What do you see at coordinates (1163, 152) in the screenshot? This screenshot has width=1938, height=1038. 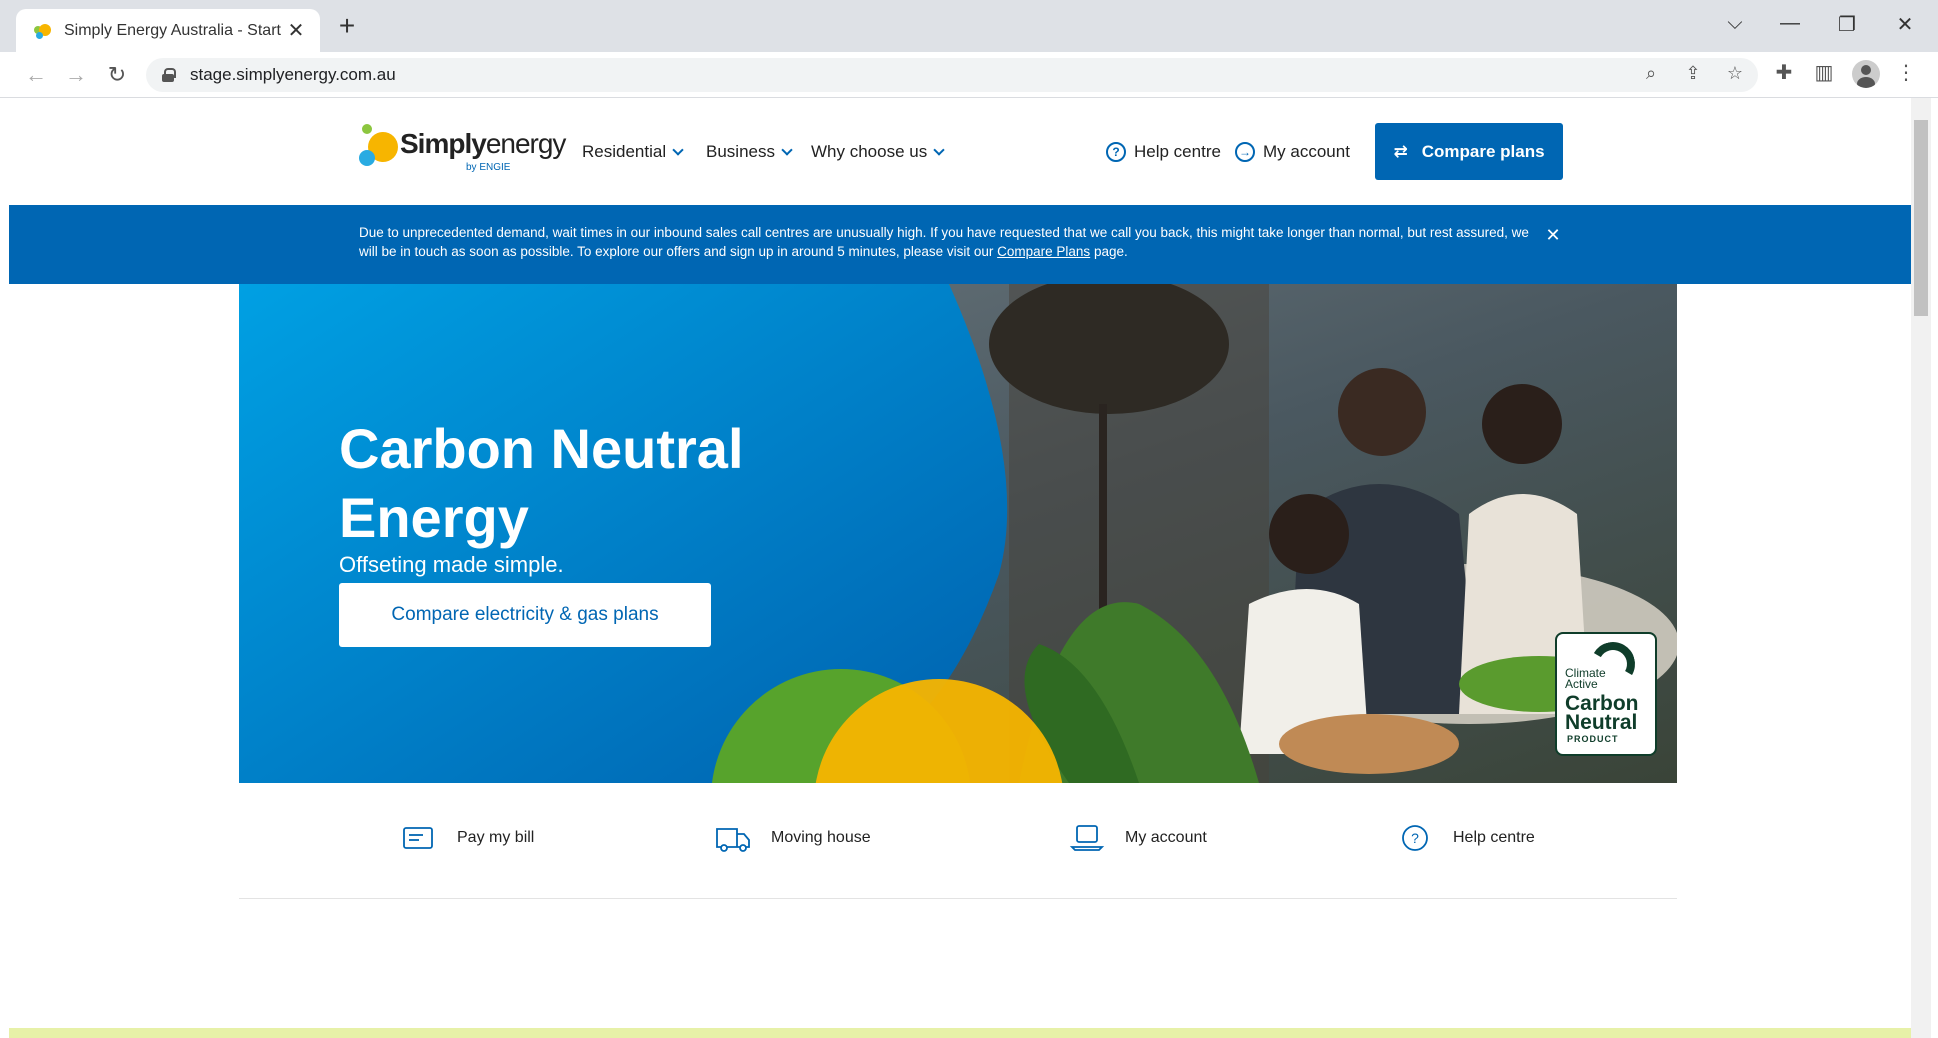 I see `help-centre-link: ? Help centre` at bounding box center [1163, 152].